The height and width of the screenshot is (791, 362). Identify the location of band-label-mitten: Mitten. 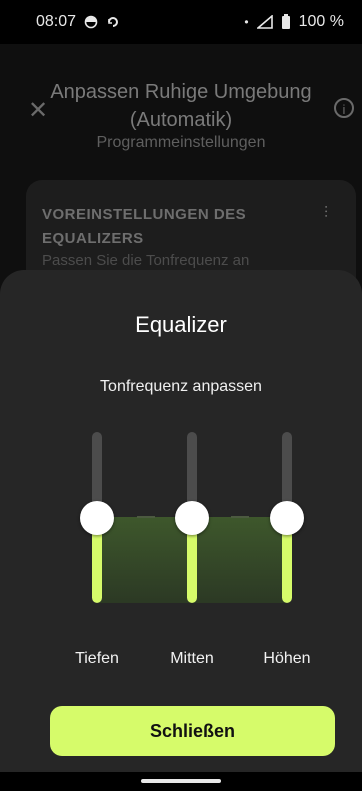
(192, 658).